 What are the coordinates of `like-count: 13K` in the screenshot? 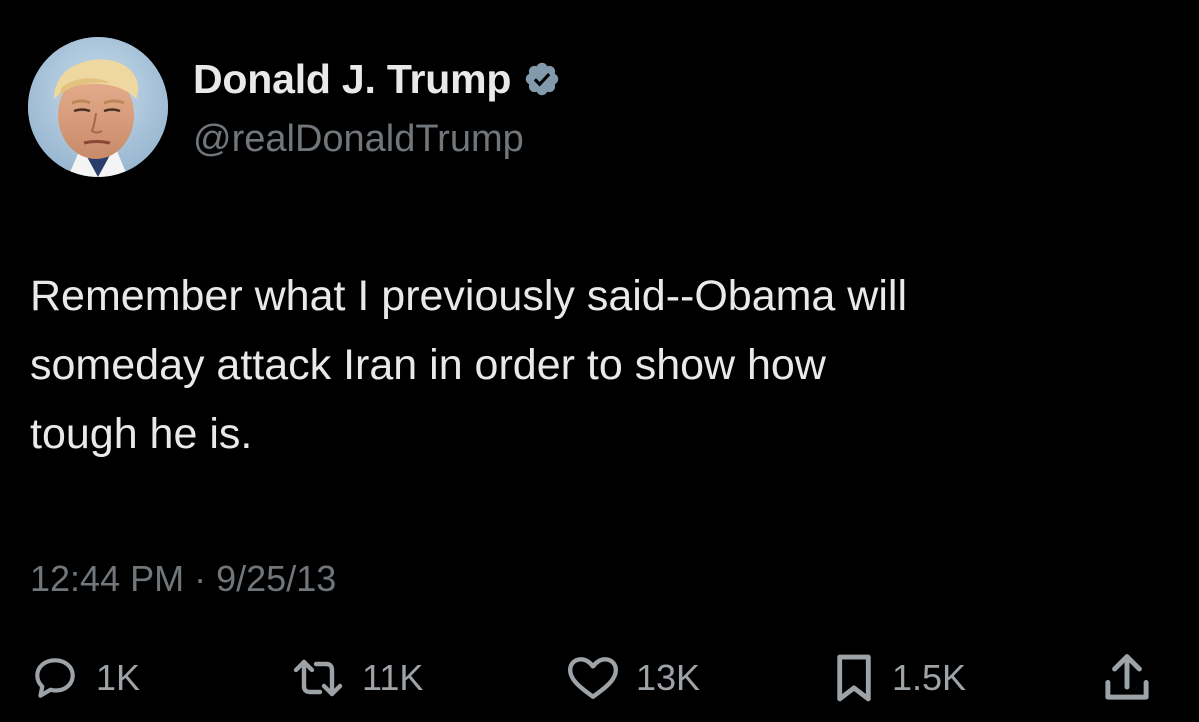 It's located at (668, 677).